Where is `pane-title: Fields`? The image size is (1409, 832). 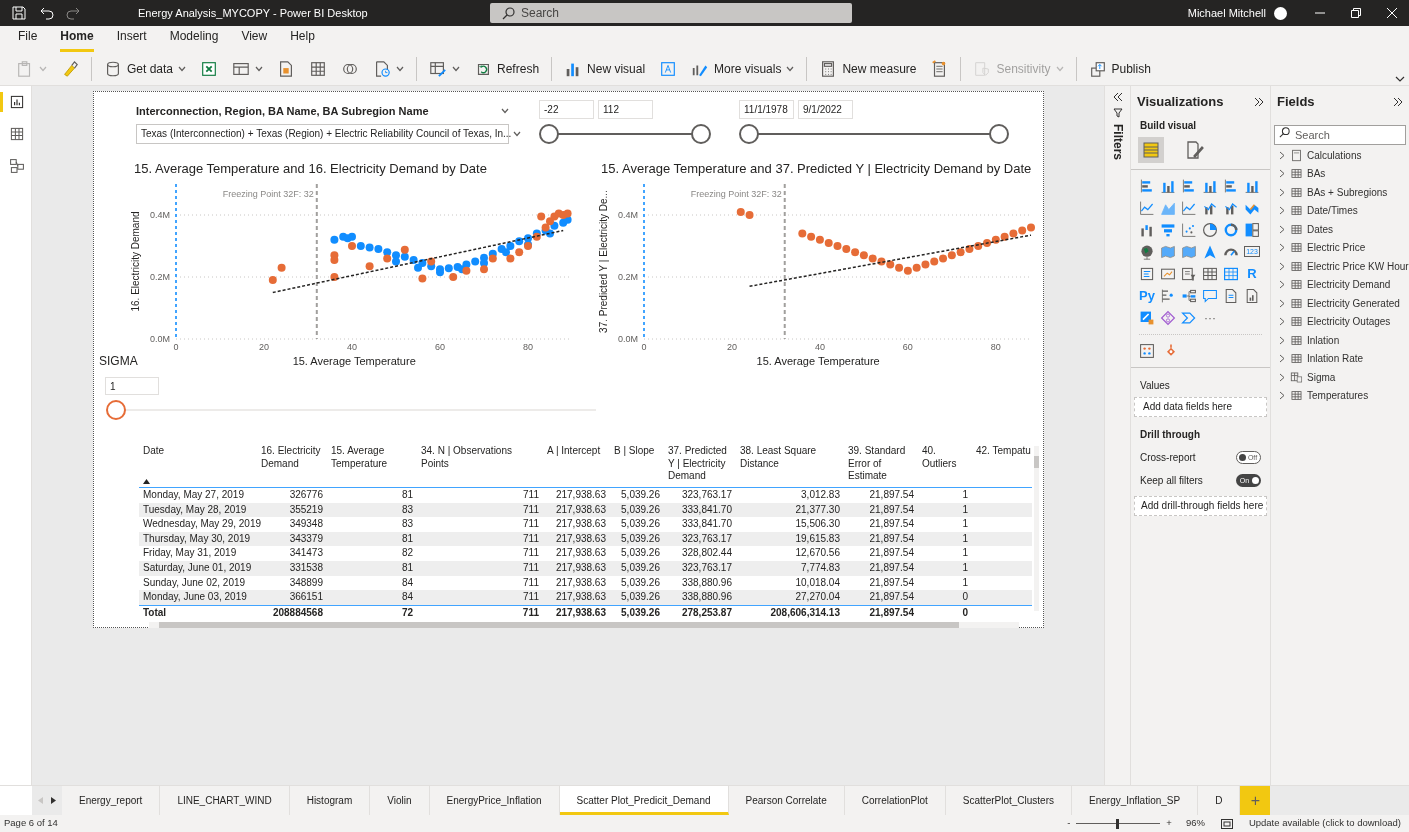
pane-title: Fields is located at coordinates (1296, 102).